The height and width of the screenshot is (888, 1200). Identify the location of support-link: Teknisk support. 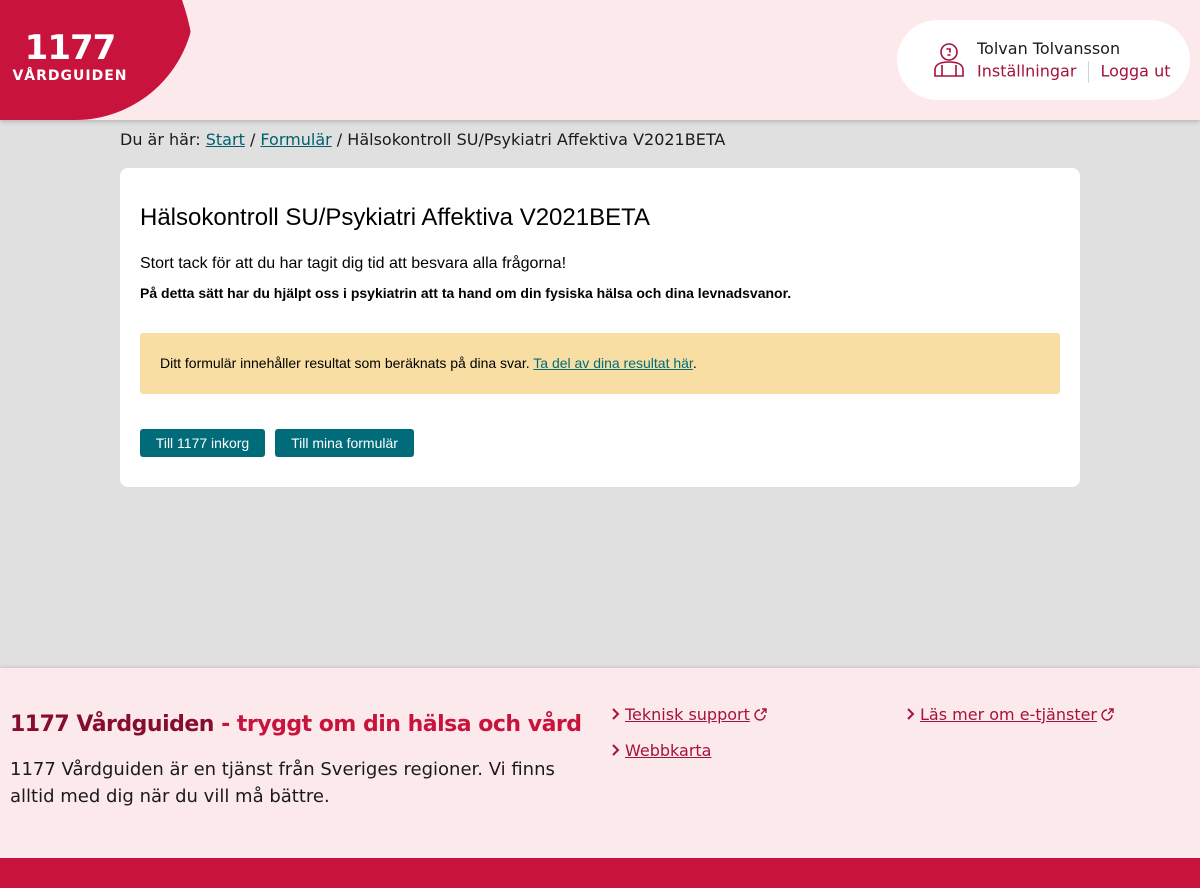
(687, 714).